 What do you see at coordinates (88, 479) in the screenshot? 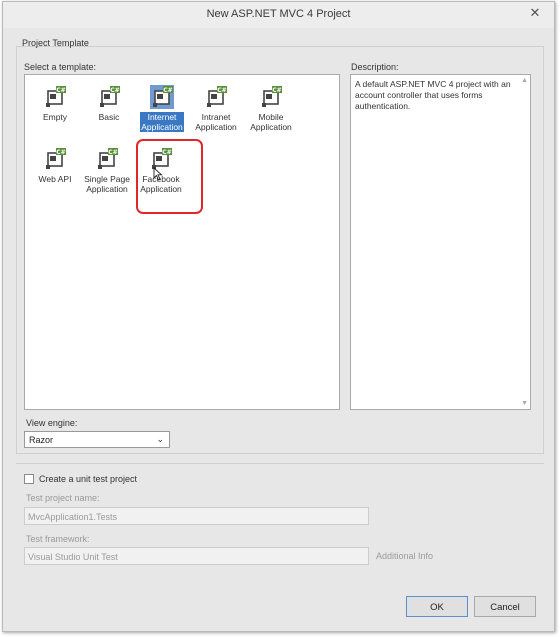
I see `create-unit-test-label: Create a unit test project` at bounding box center [88, 479].